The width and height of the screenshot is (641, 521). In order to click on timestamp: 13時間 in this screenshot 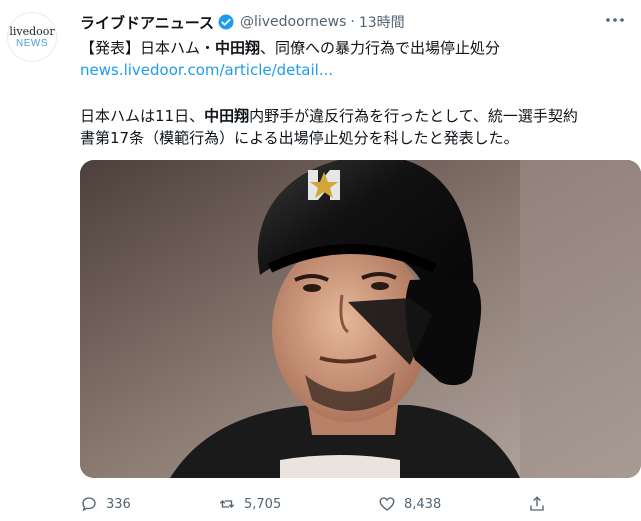, I will do `click(382, 22)`.